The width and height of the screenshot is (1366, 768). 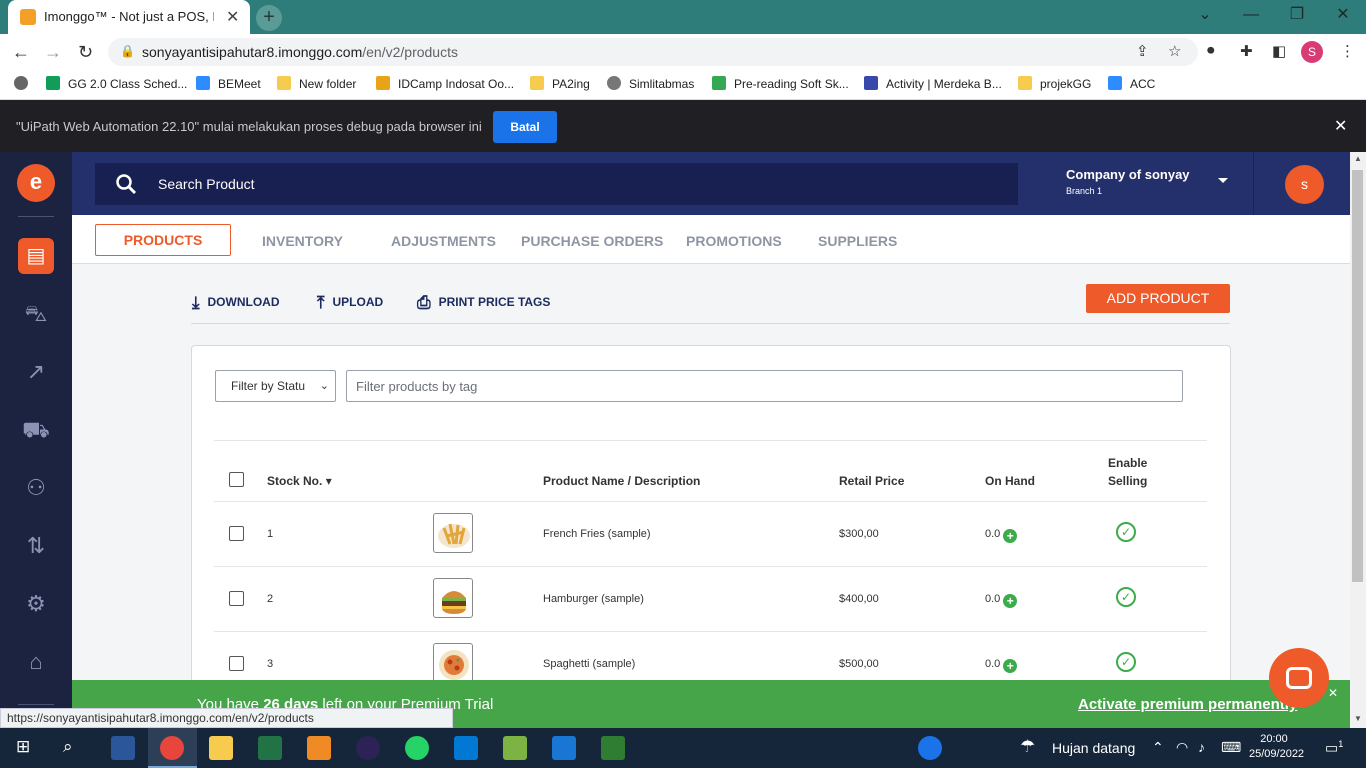 What do you see at coordinates (68, 747) in the screenshot?
I see `search-icon: ⌕` at bounding box center [68, 747].